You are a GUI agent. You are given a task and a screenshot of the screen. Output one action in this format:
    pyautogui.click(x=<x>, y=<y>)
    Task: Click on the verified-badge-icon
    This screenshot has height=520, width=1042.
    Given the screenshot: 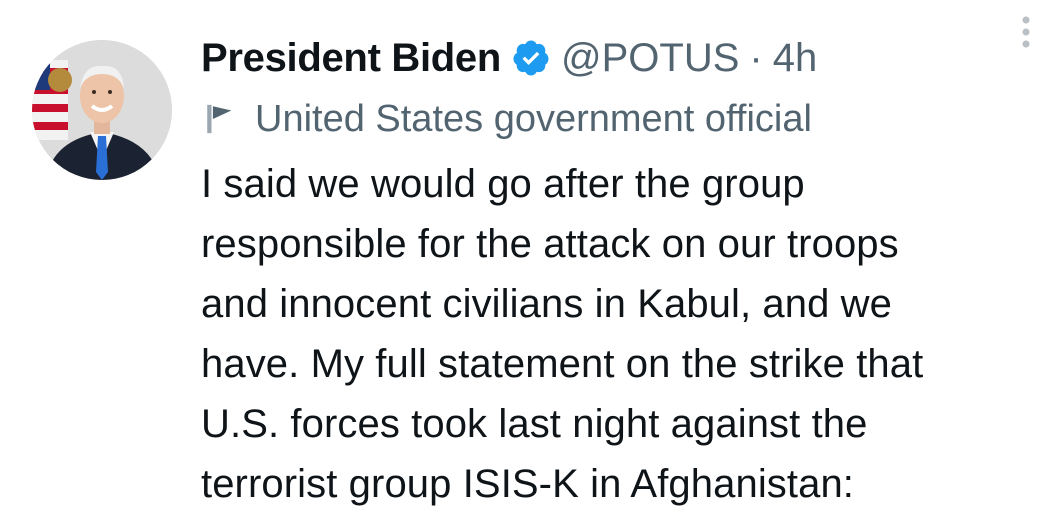 What is the action you would take?
    pyautogui.click(x=531, y=58)
    